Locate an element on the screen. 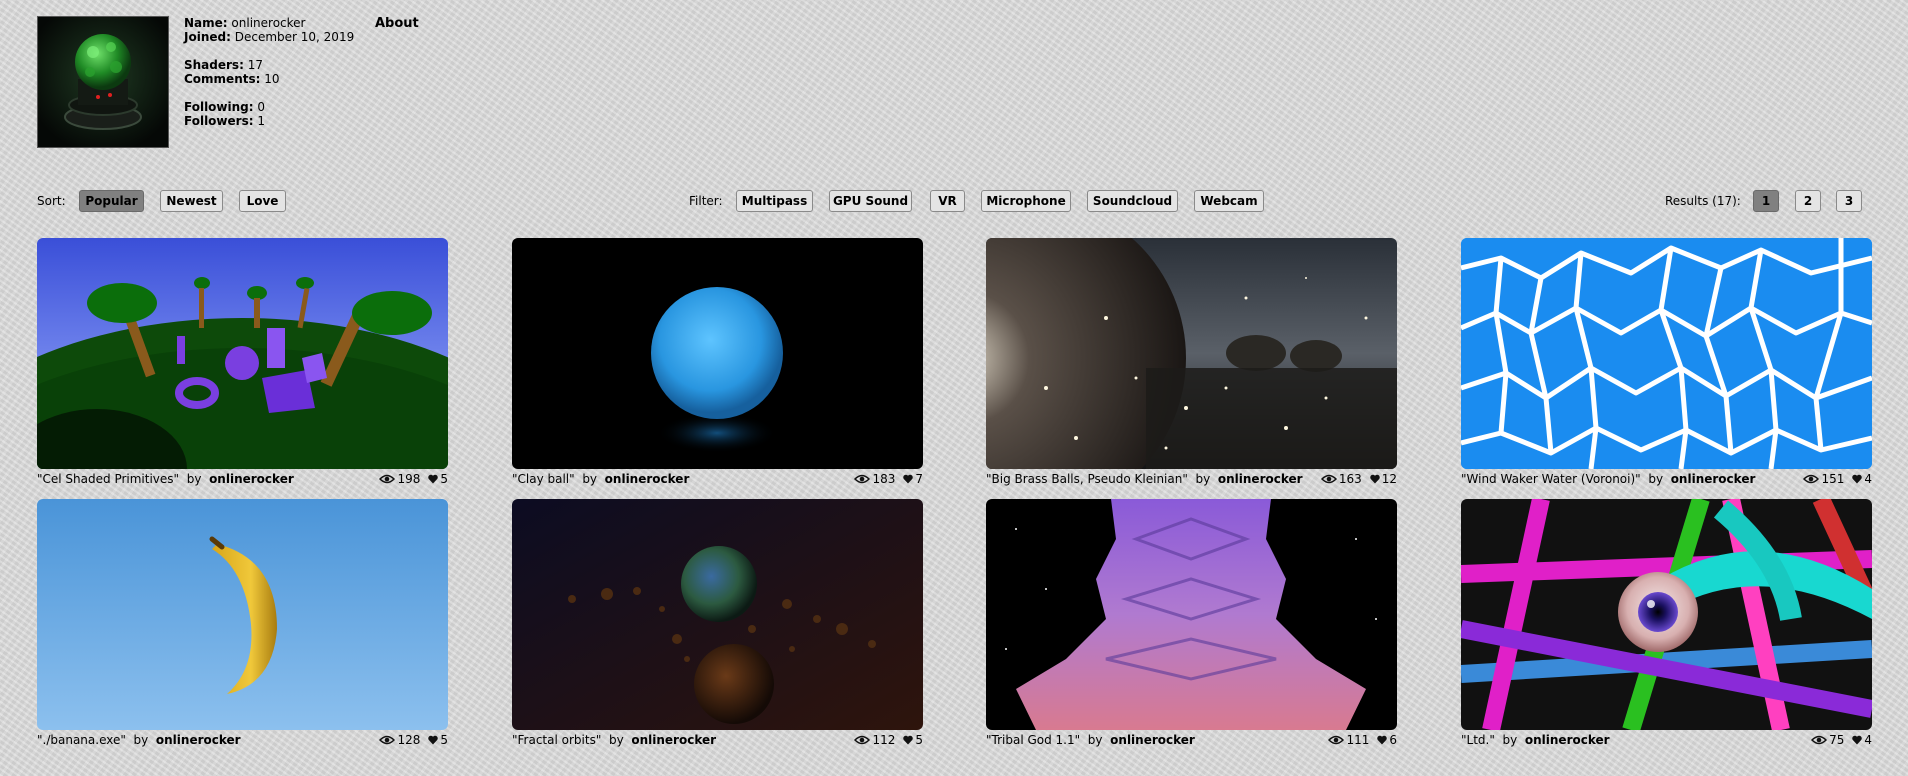 The height and width of the screenshot is (776, 1908). views-count: 198 is located at coordinates (409, 479).